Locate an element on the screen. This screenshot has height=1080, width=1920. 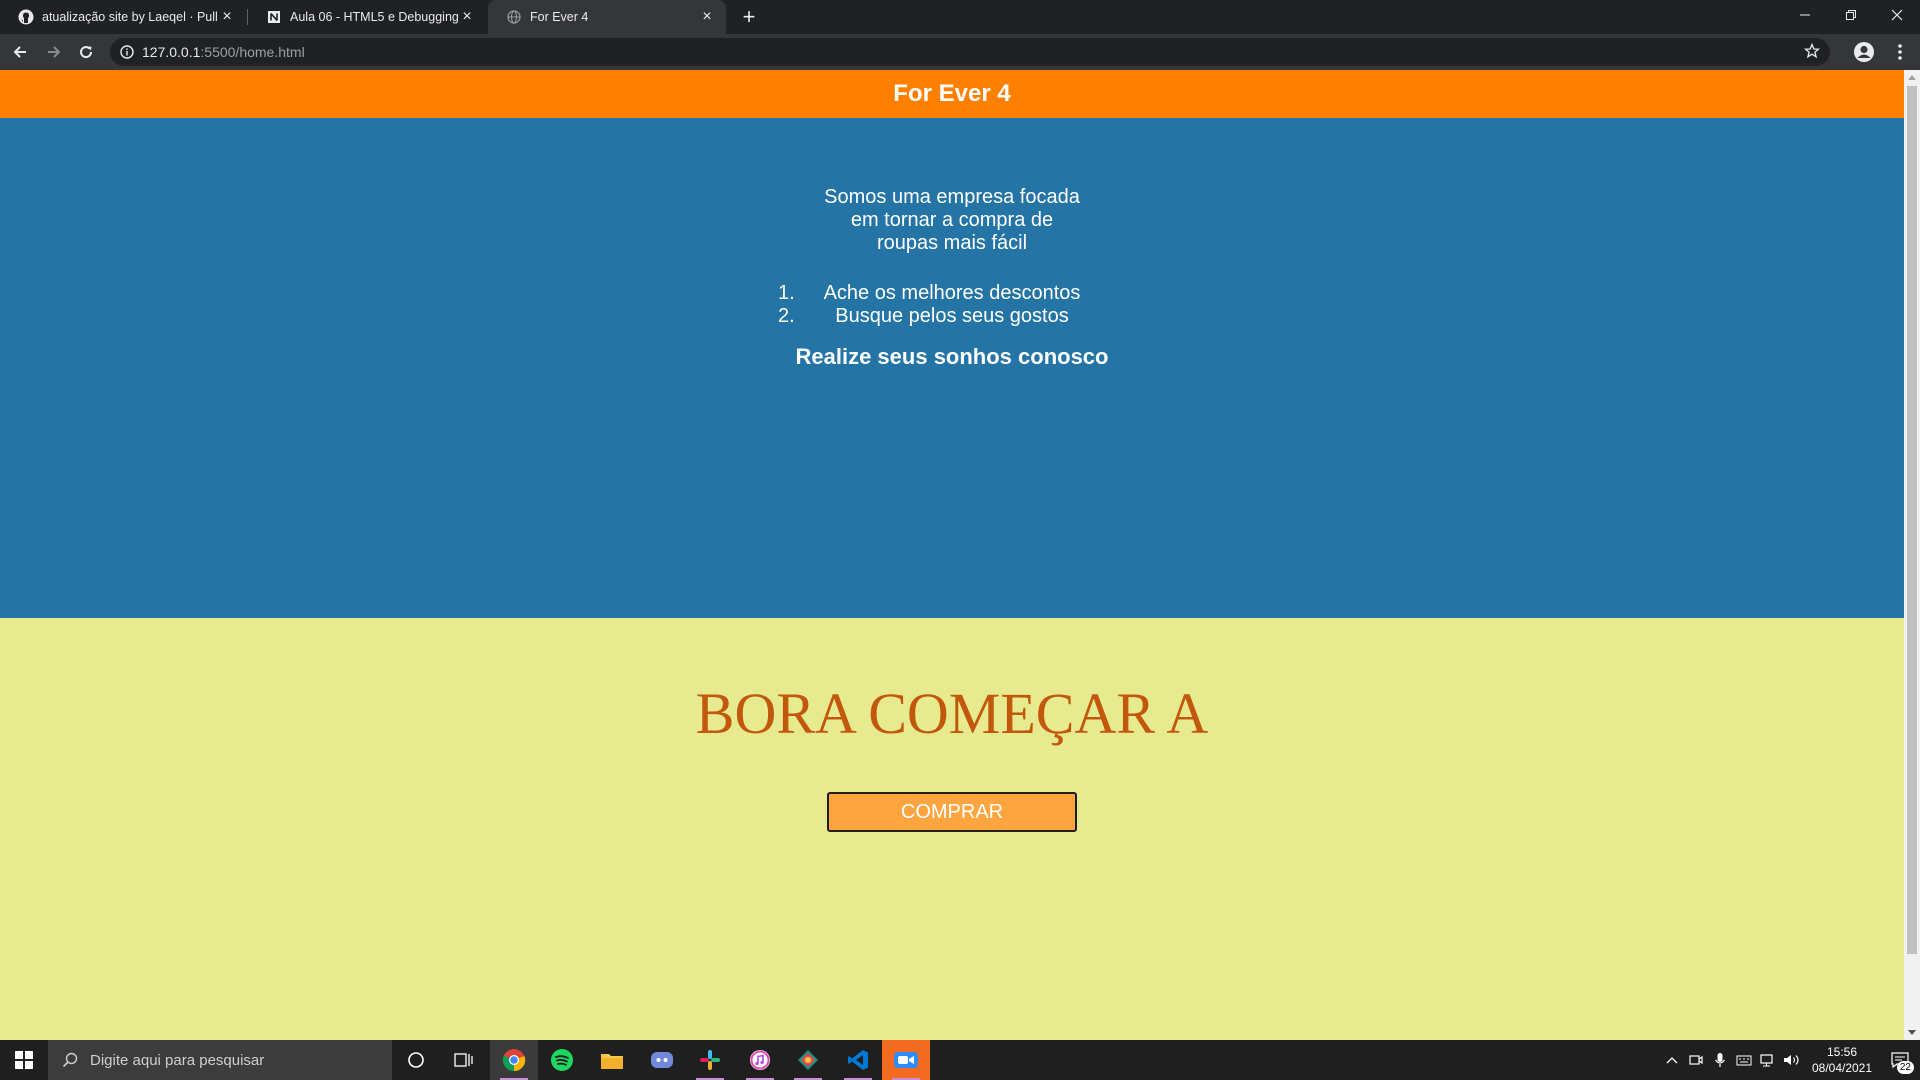
minimize-button is located at coordinates (1805, 15).